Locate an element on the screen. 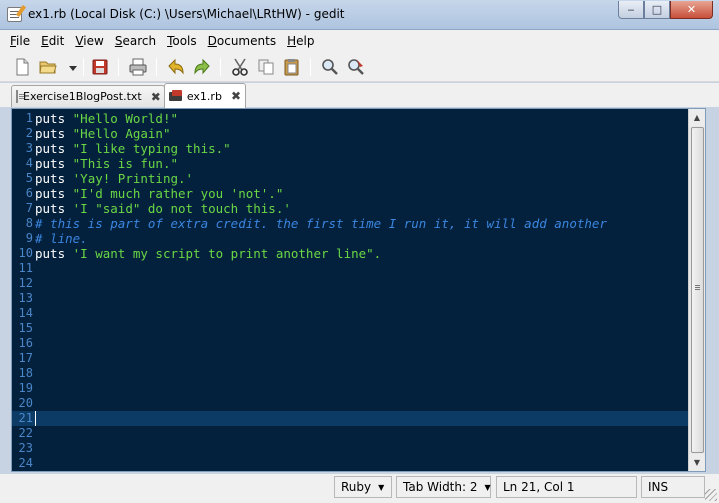 The image size is (719, 503). code-line: puts 'Yay! Printing.' is located at coordinates (114, 178).